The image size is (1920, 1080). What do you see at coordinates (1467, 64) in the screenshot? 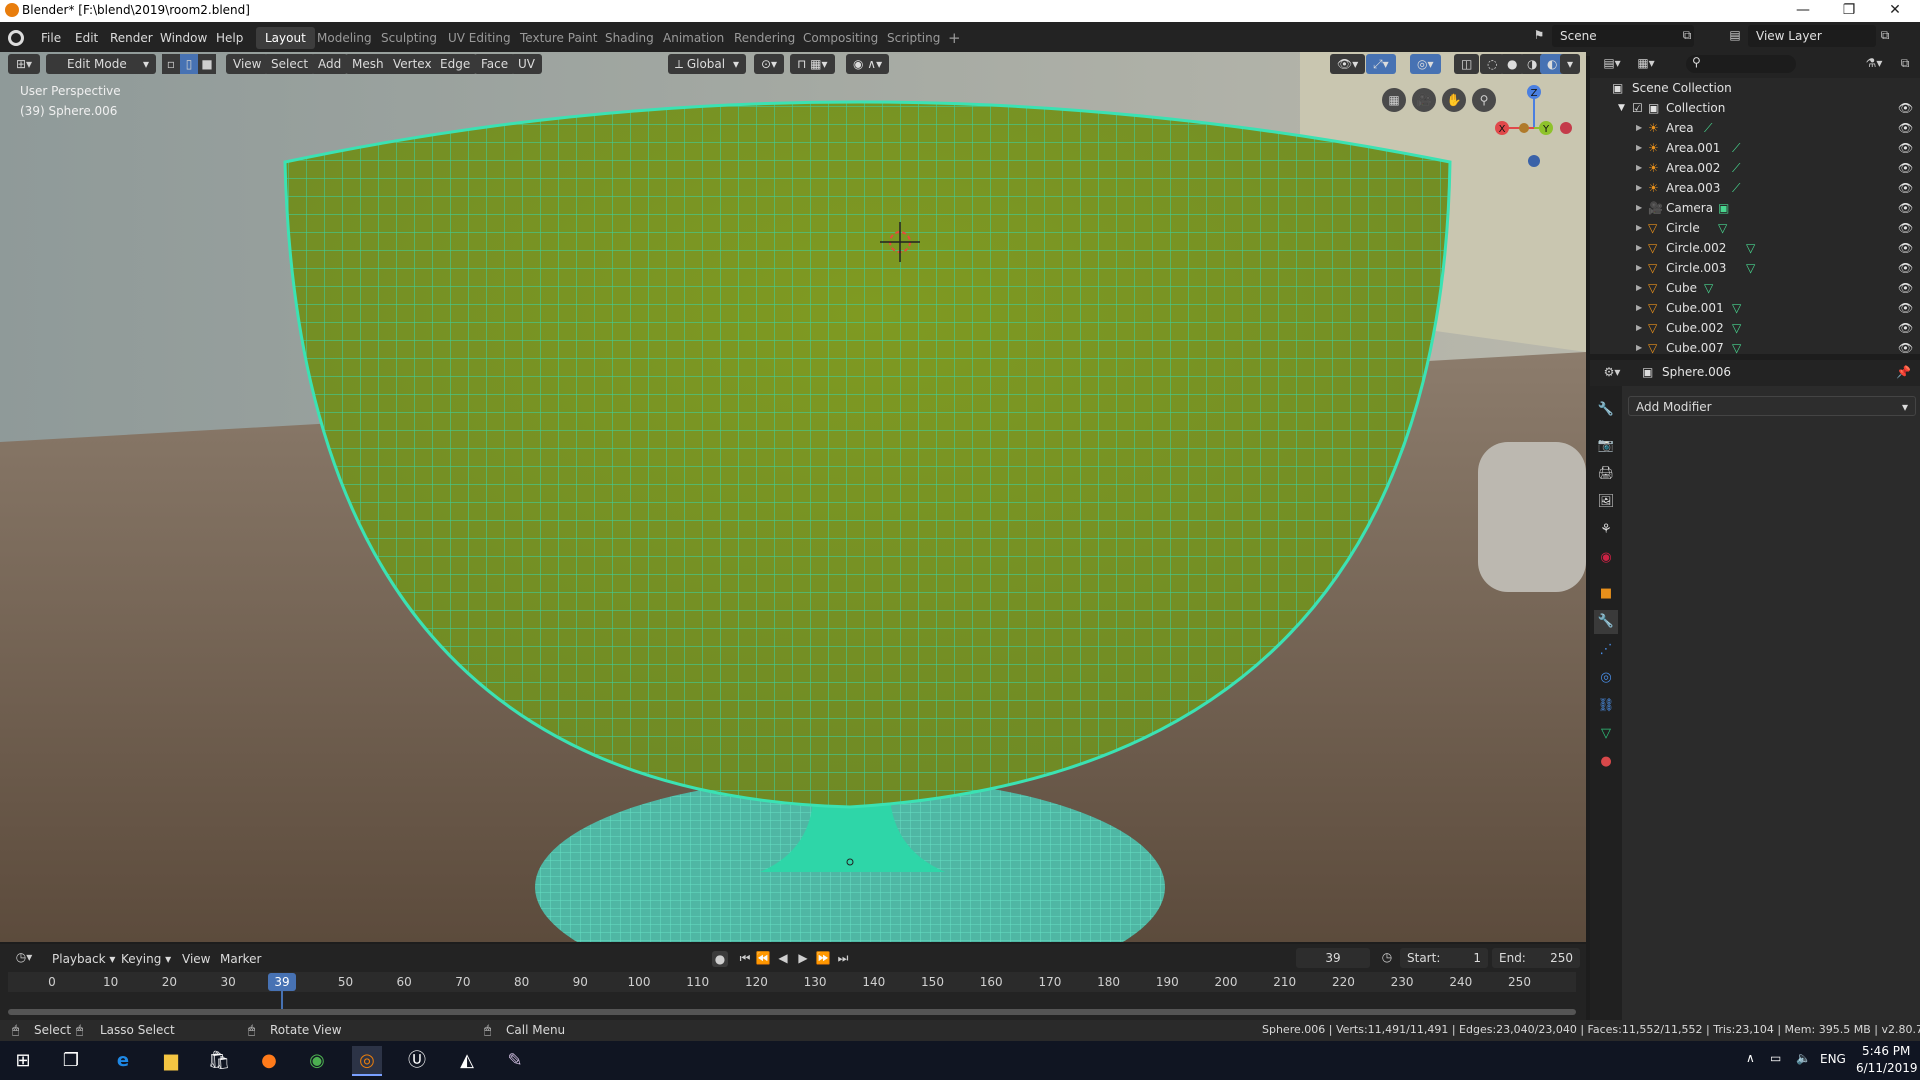
I see `xray-icon: ◫` at bounding box center [1467, 64].